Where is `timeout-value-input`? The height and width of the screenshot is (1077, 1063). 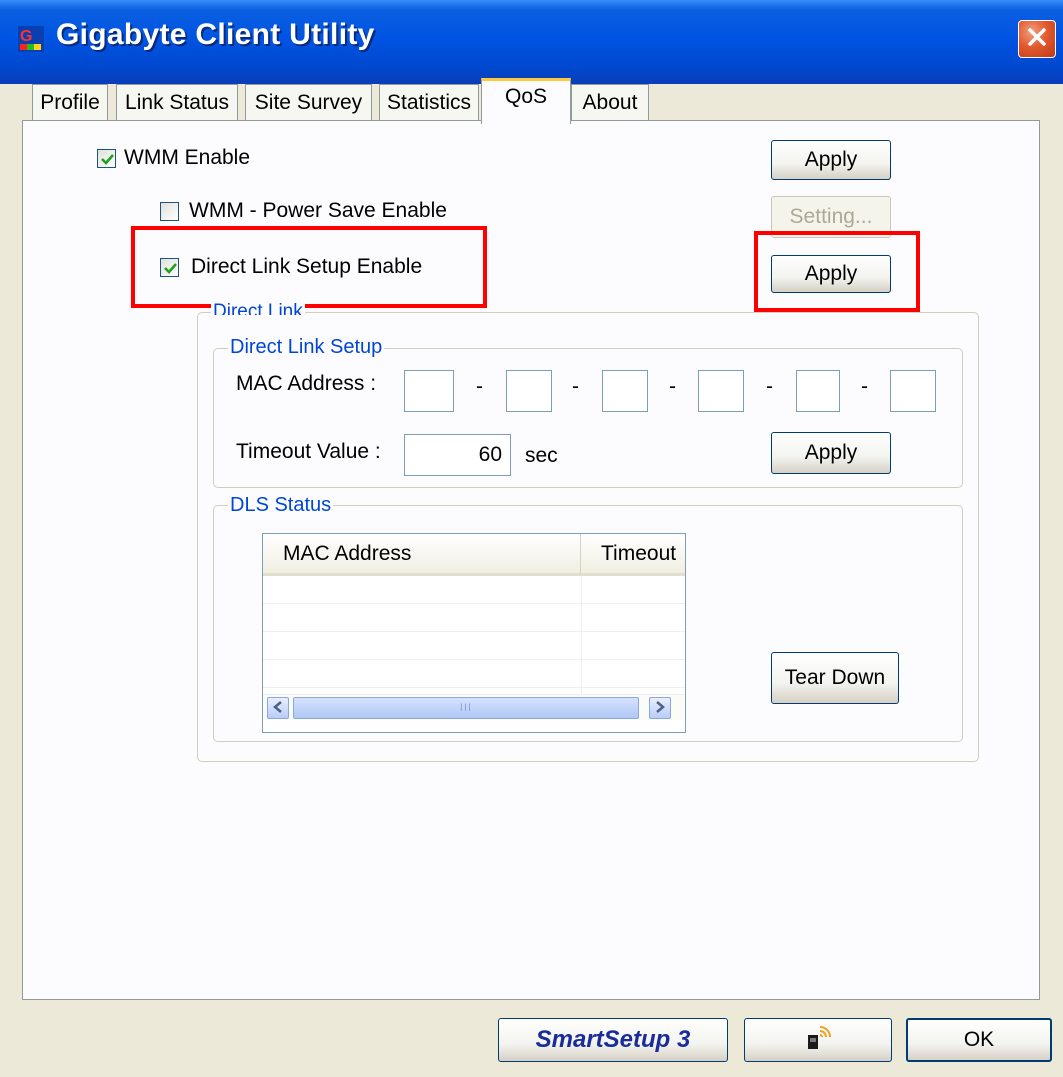
timeout-value-input is located at coordinates (457, 455).